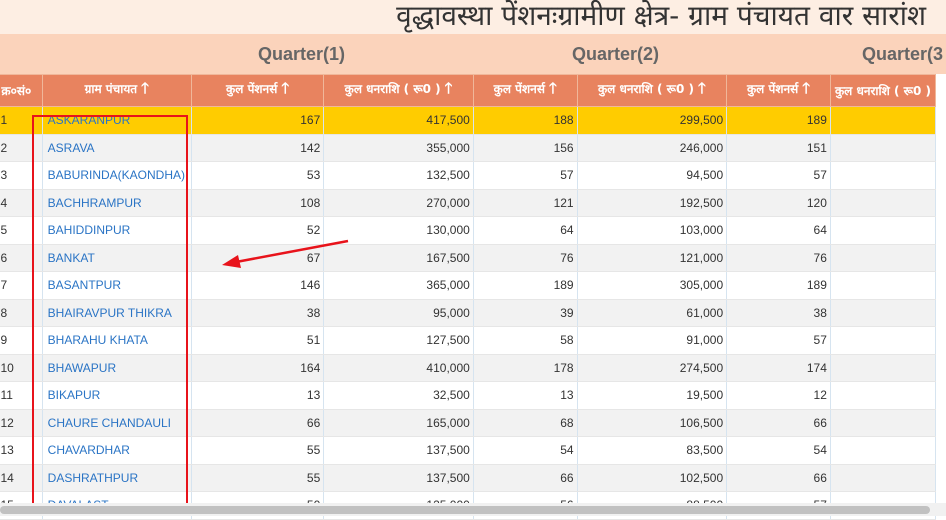 This screenshot has width=946, height=520. I want to click on scrollbar-thumb, so click(465, 510).